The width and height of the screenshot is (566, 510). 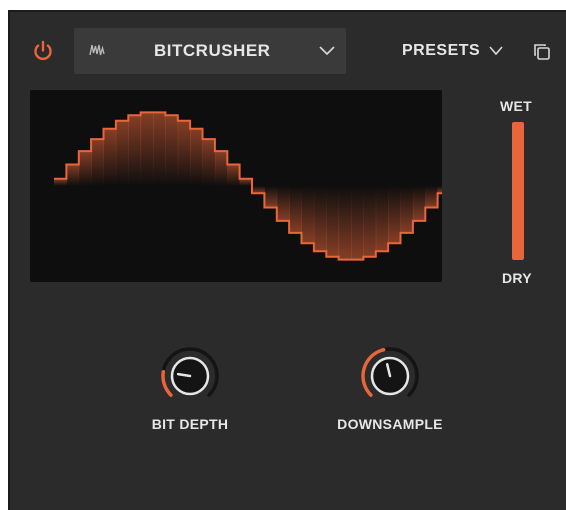 What do you see at coordinates (390, 424) in the screenshot?
I see `downsample-label: DOWNSAMPLE` at bounding box center [390, 424].